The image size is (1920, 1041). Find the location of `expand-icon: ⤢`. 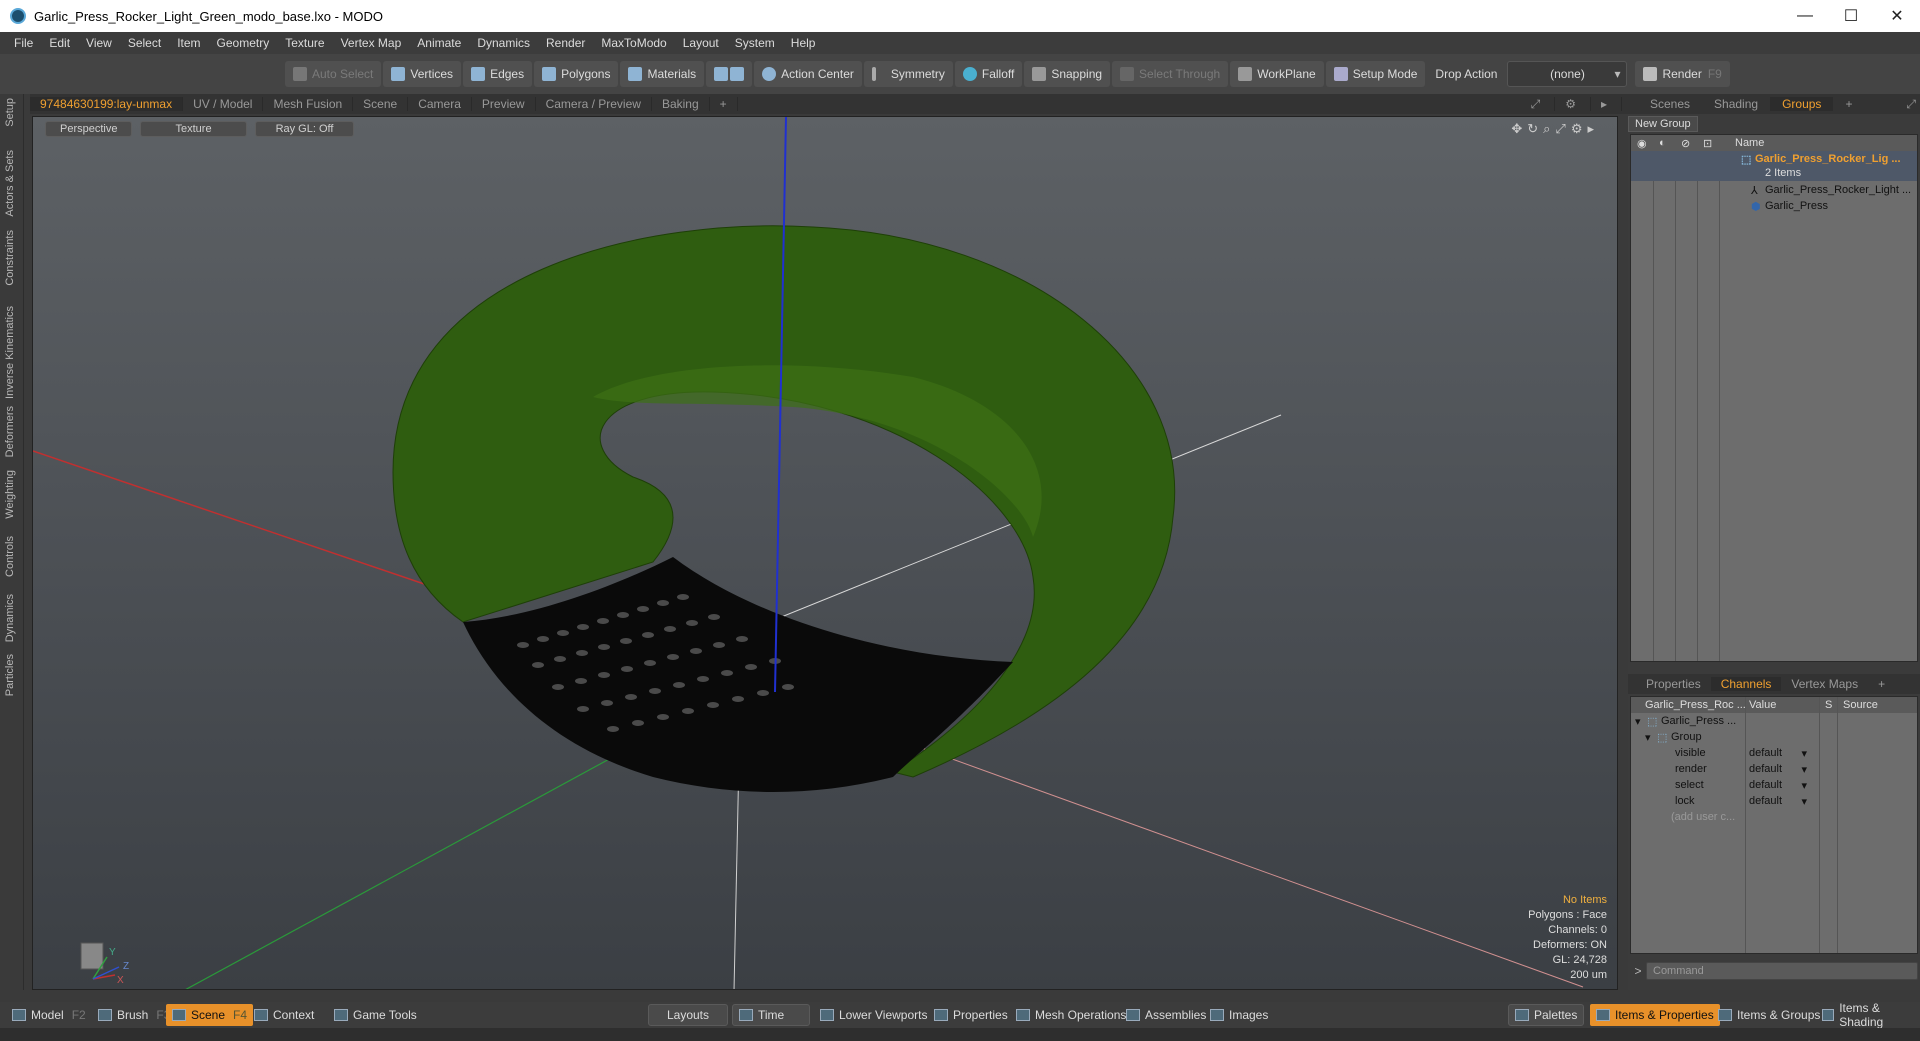

expand-icon: ⤢ is located at coordinates (1538, 103).